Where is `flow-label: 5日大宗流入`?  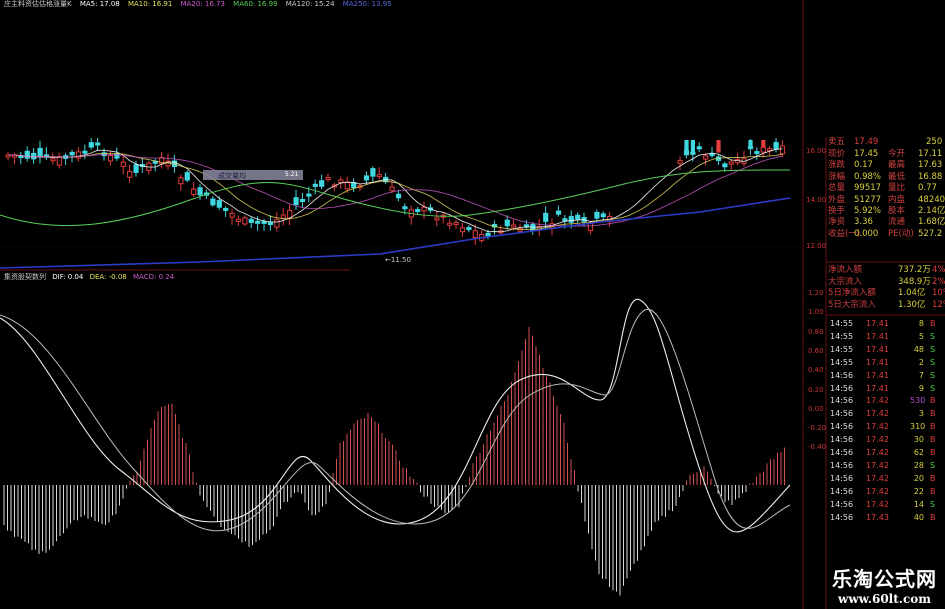
flow-label: 5日大宗流入 is located at coordinates (852, 304).